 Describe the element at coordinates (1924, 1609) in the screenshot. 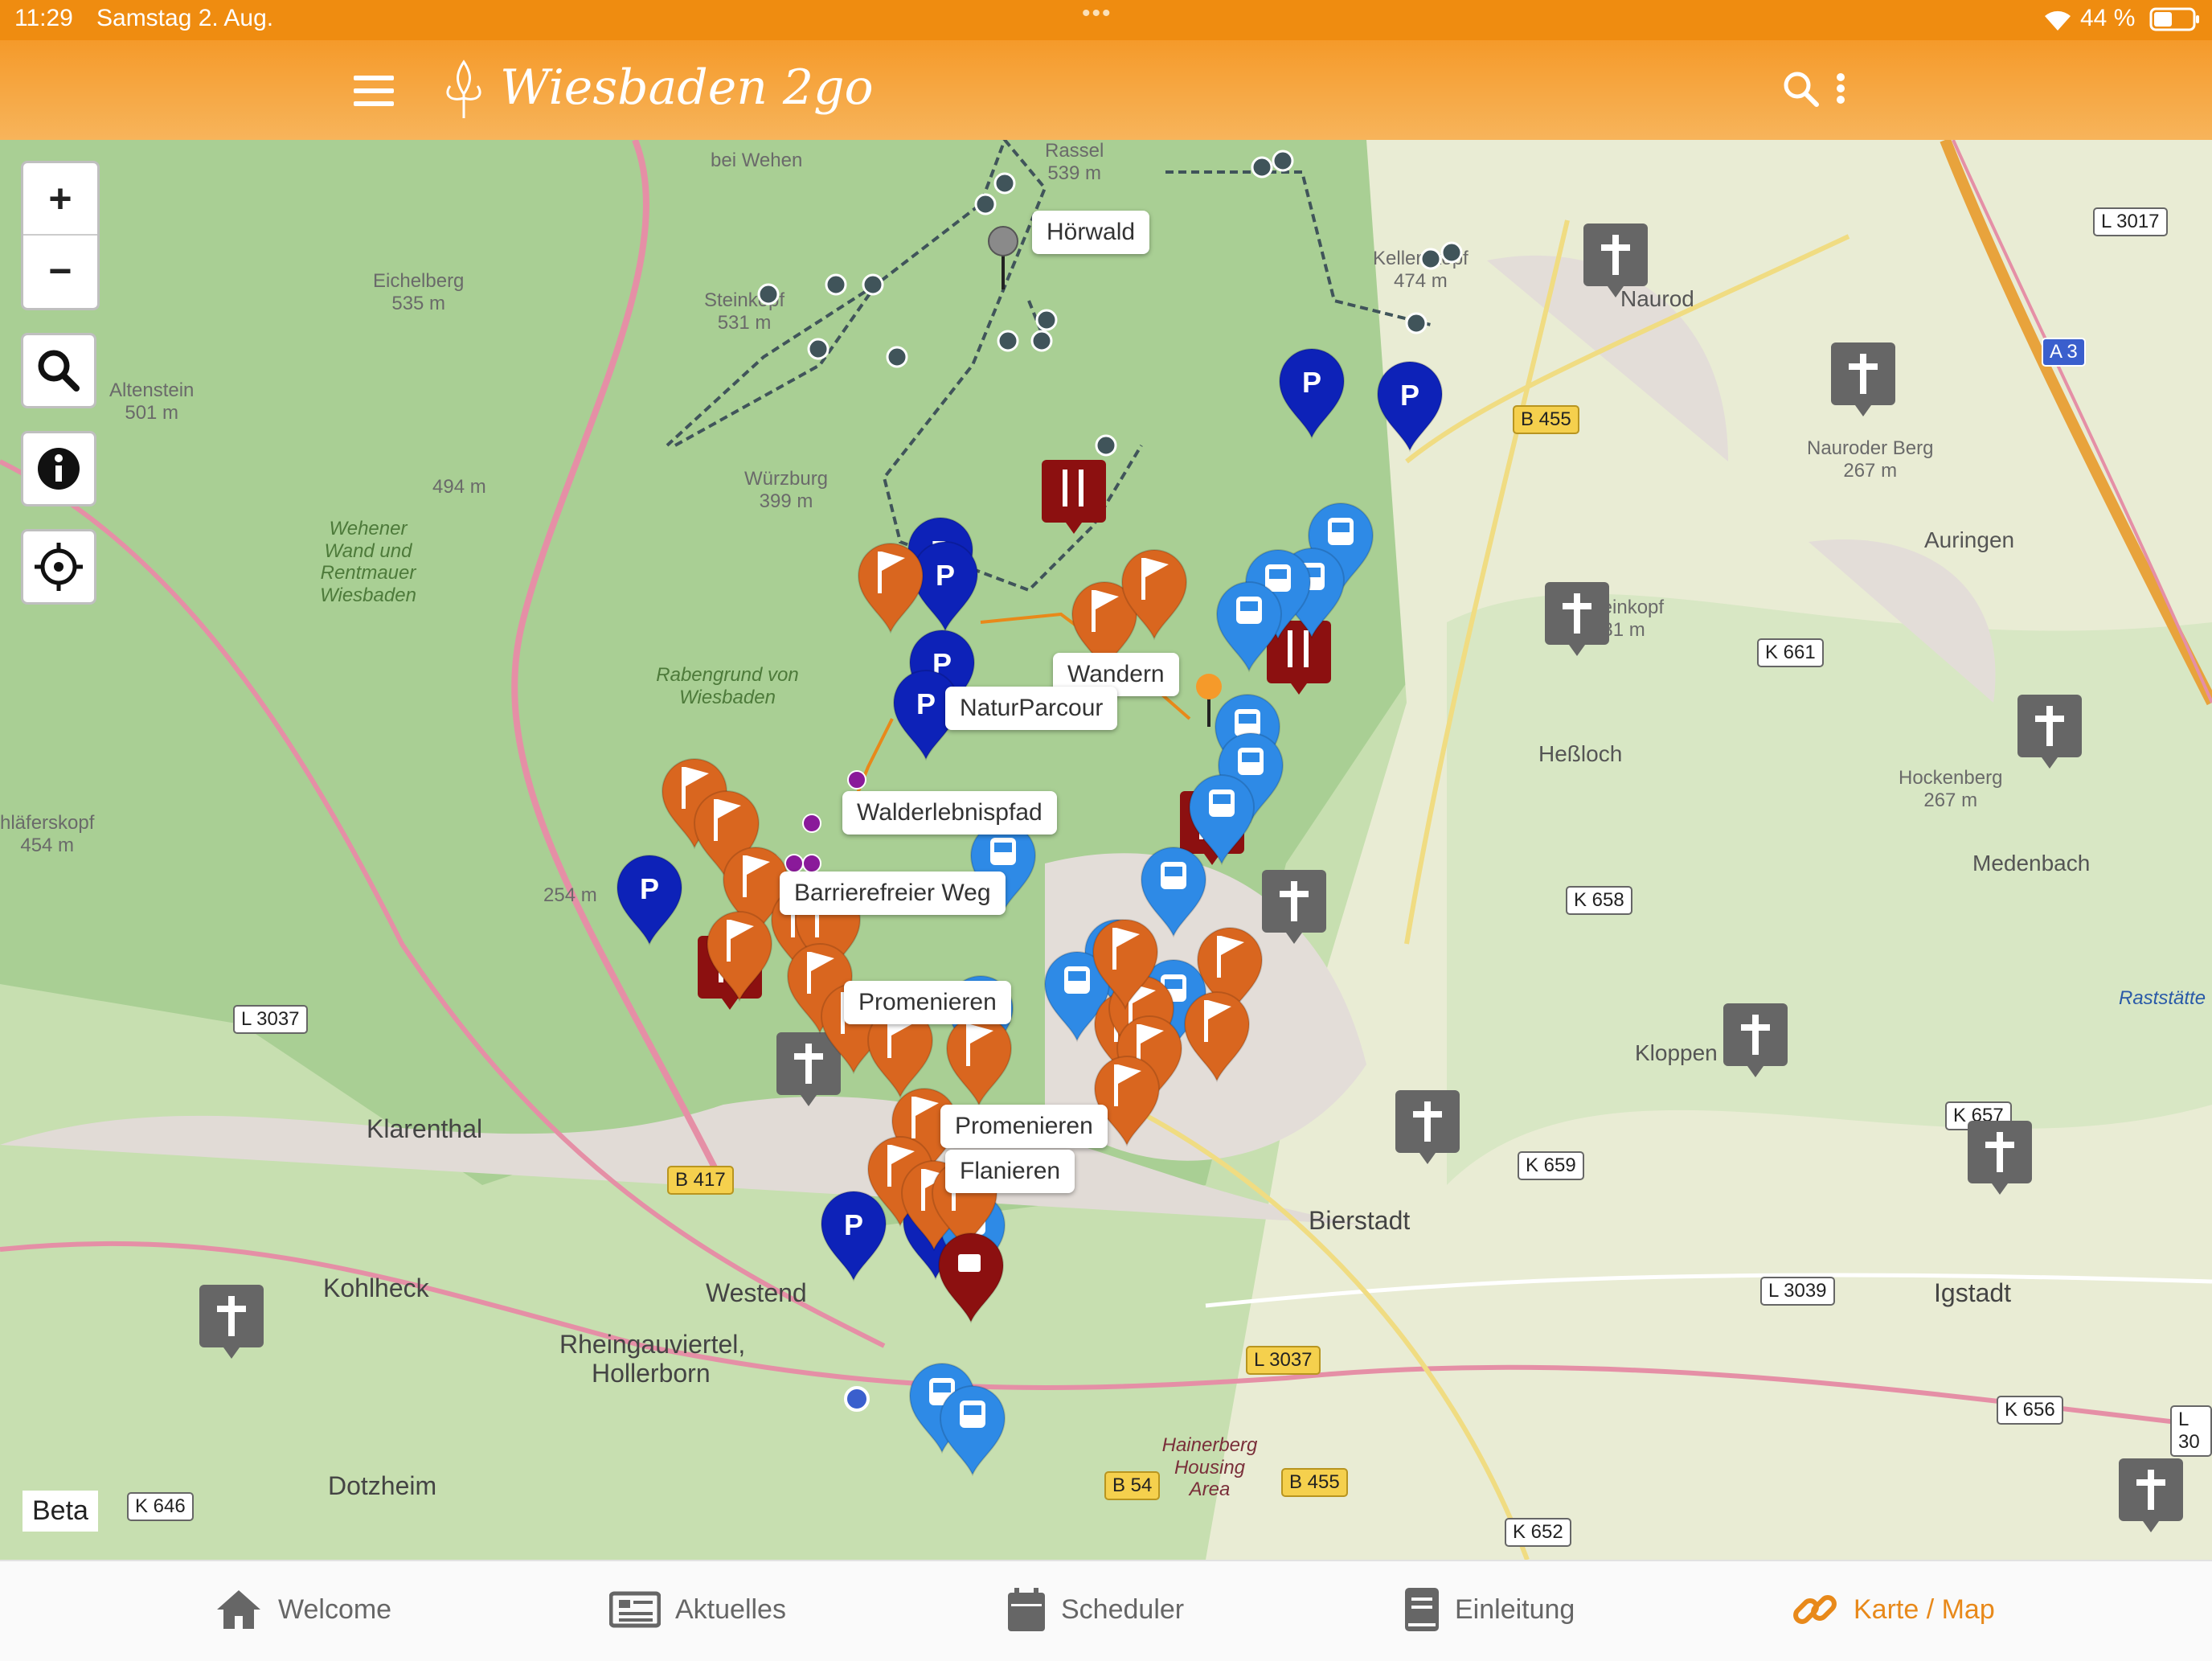

I see `tab-label: Karte / Map` at that location.